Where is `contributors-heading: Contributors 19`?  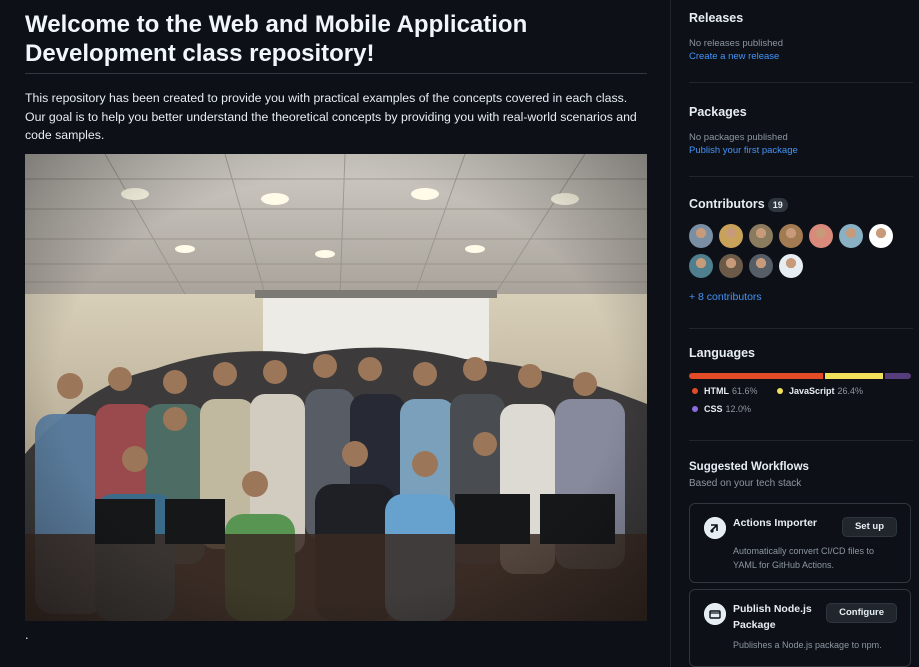
contributors-heading: Contributors 19 is located at coordinates (801, 204).